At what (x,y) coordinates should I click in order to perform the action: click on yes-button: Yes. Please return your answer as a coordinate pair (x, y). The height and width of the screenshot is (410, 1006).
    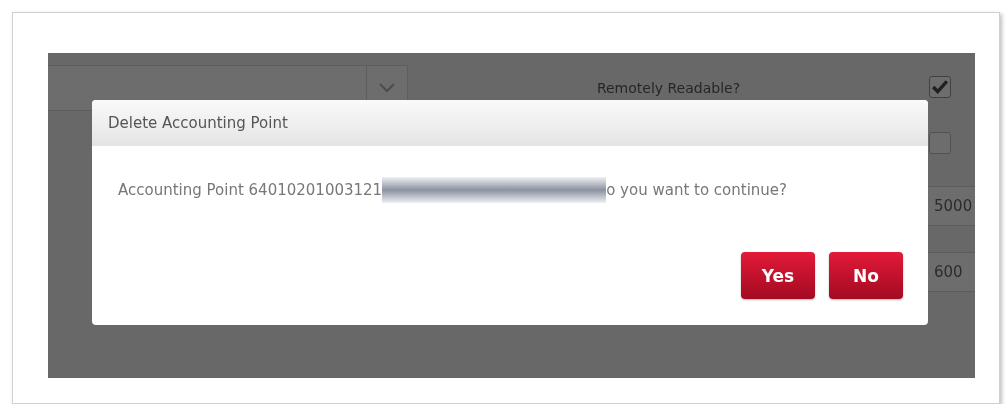
    Looking at the image, I should click on (778, 275).